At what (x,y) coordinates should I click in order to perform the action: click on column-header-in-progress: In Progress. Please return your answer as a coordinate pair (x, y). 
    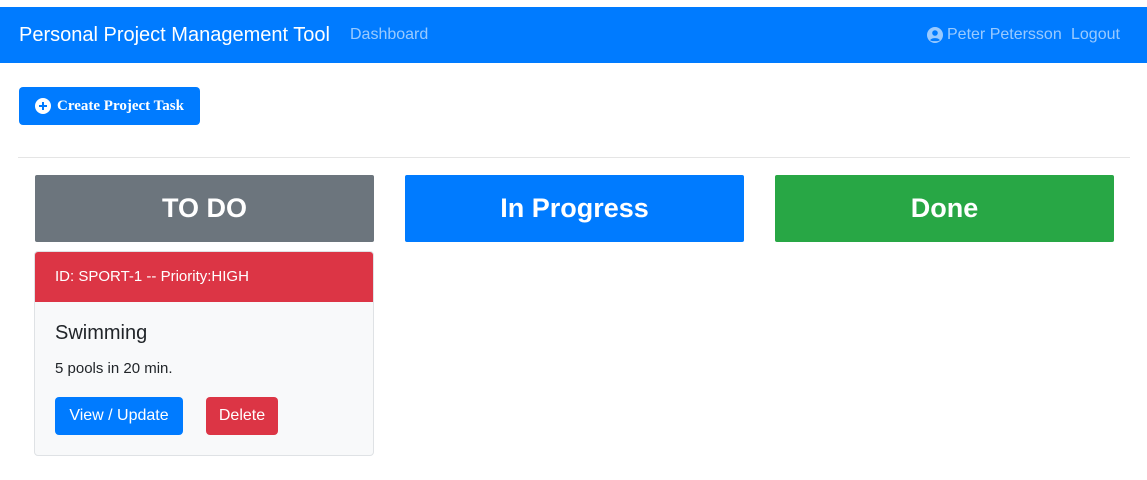
    Looking at the image, I should click on (574, 208).